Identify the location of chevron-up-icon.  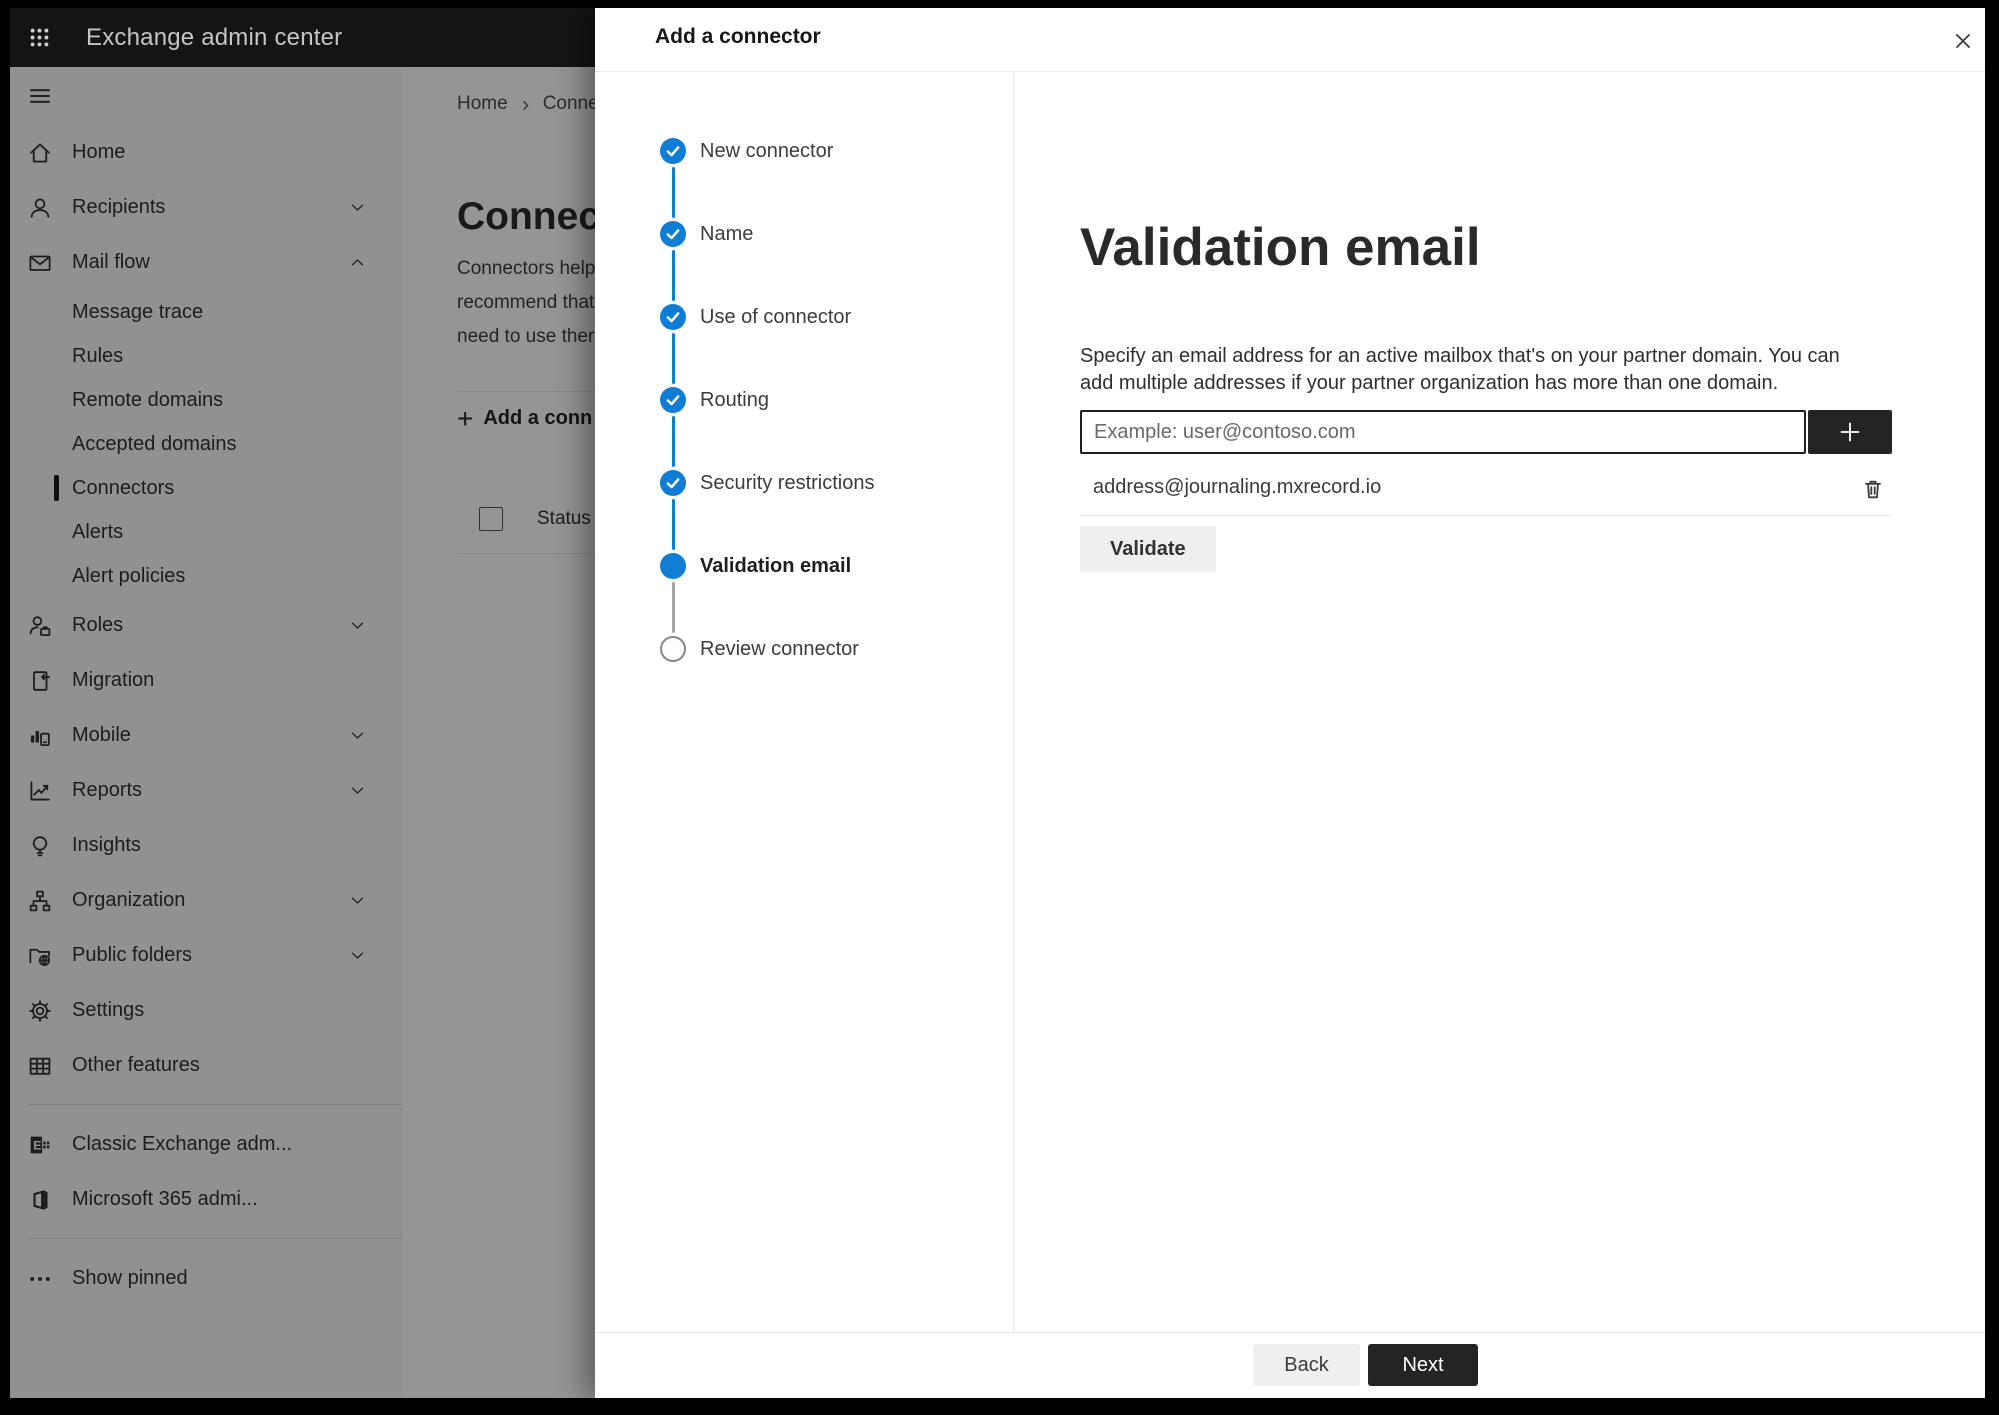
(357, 262).